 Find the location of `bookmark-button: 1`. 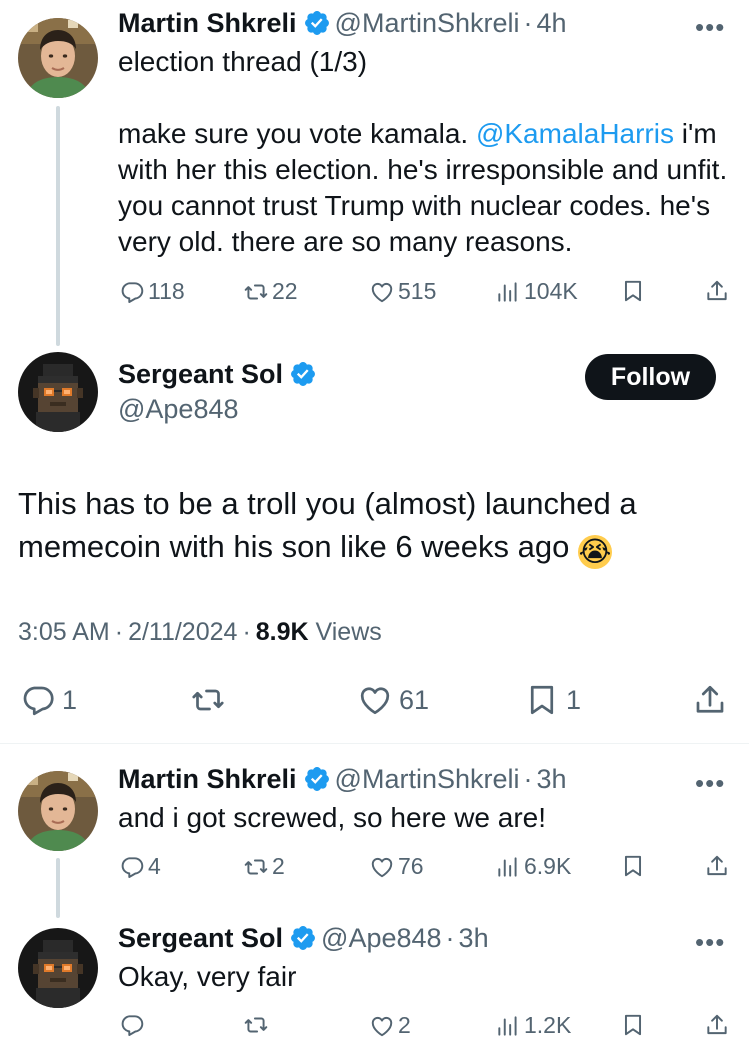

bookmark-button: 1 is located at coordinates (552, 700).